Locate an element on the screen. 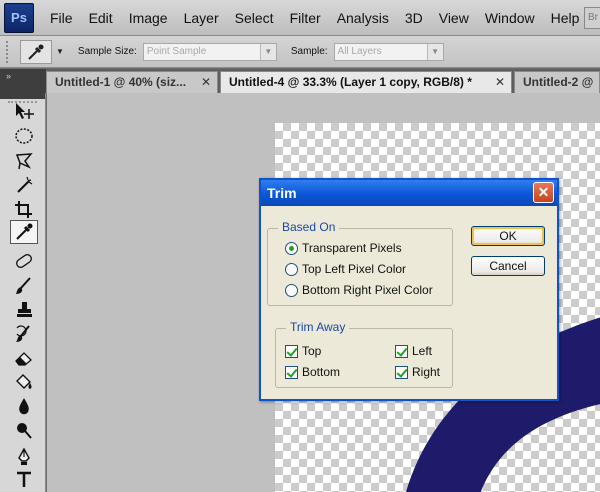  elliptical-marquee-icon is located at coordinates (24, 136).